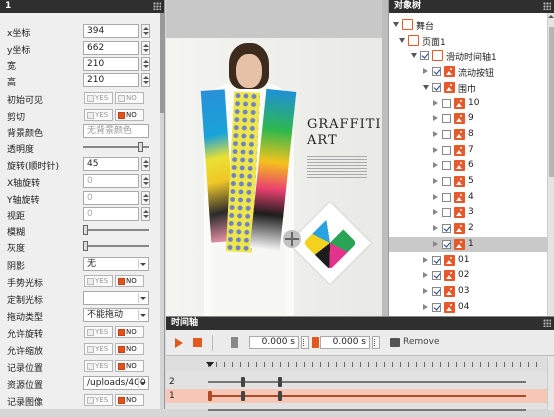  What do you see at coordinates (468, 275) in the screenshot?
I see `tree-node: 02` at bounding box center [468, 275].